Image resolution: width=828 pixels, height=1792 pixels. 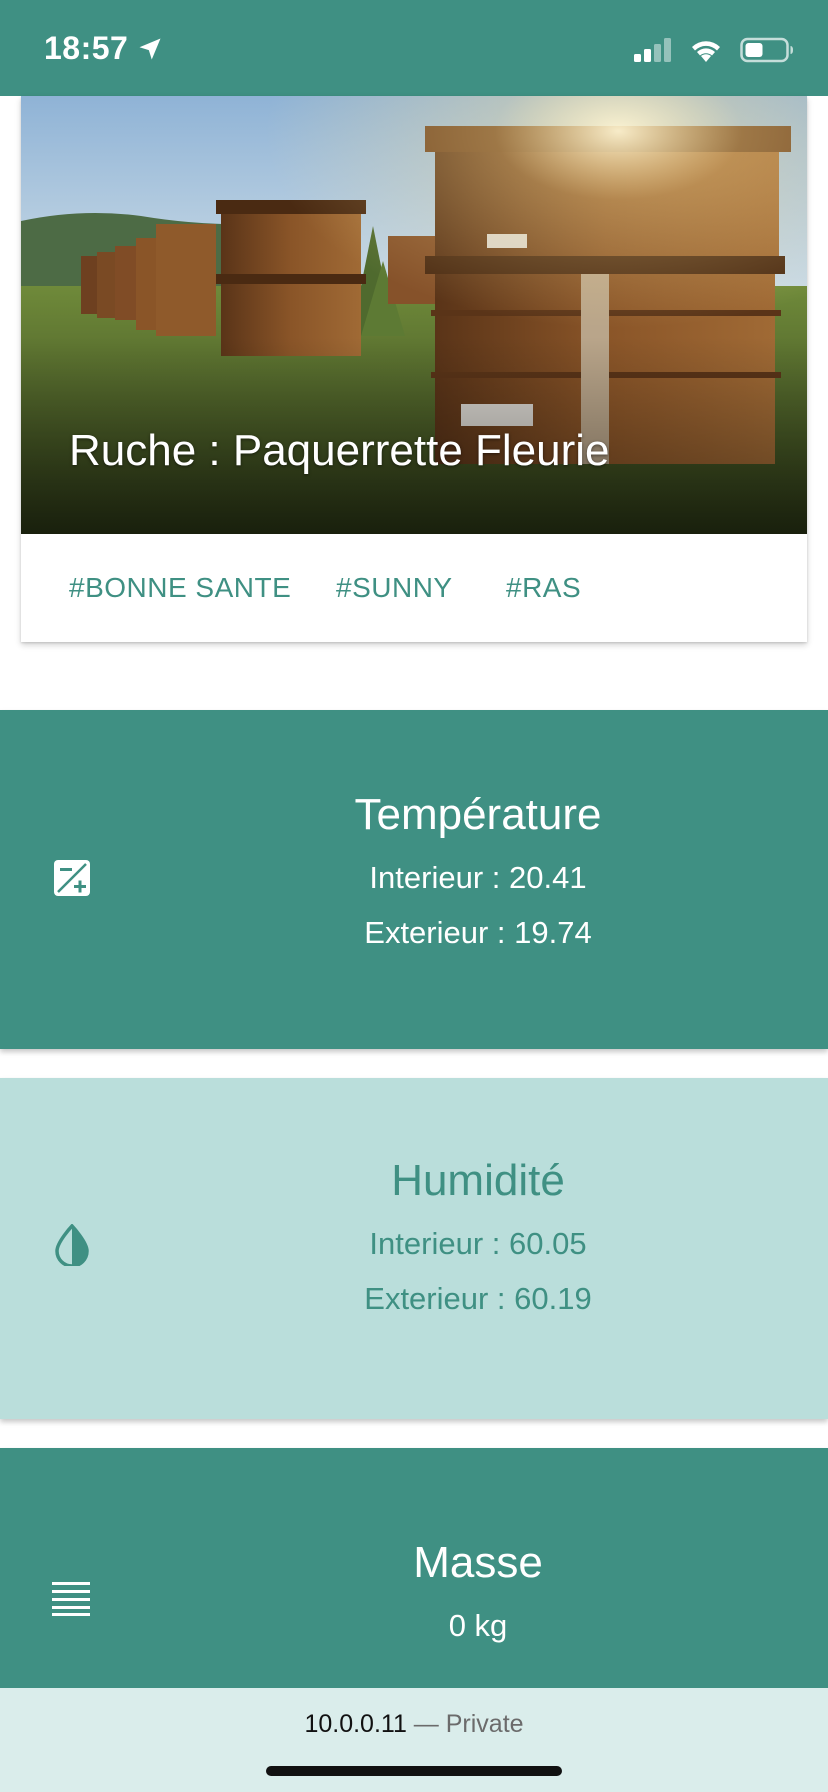 What do you see at coordinates (478, 1625) in the screenshot?
I see `mass-value: 0 kg` at bounding box center [478, 1625].